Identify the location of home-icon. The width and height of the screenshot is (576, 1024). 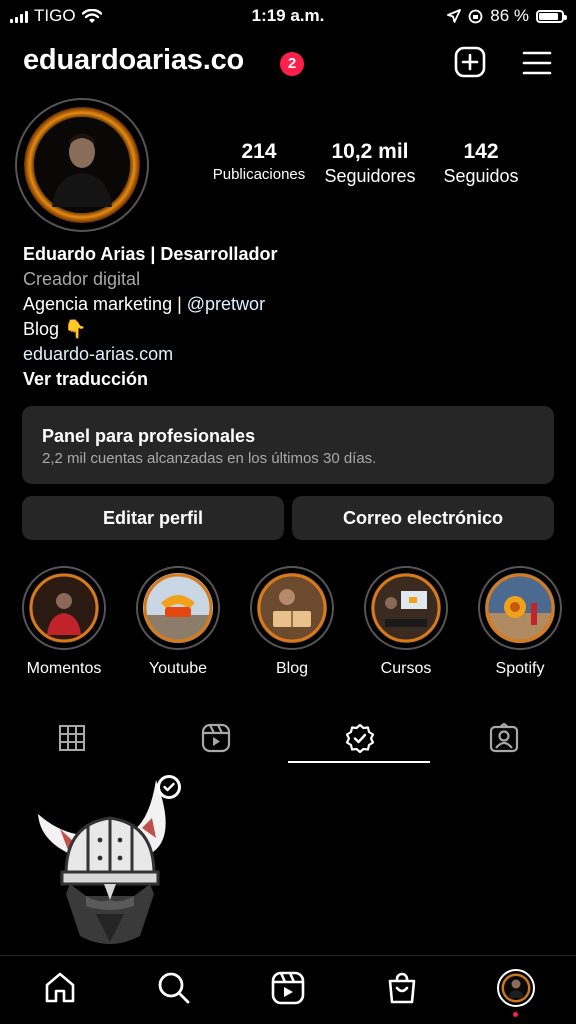
(60, 987).